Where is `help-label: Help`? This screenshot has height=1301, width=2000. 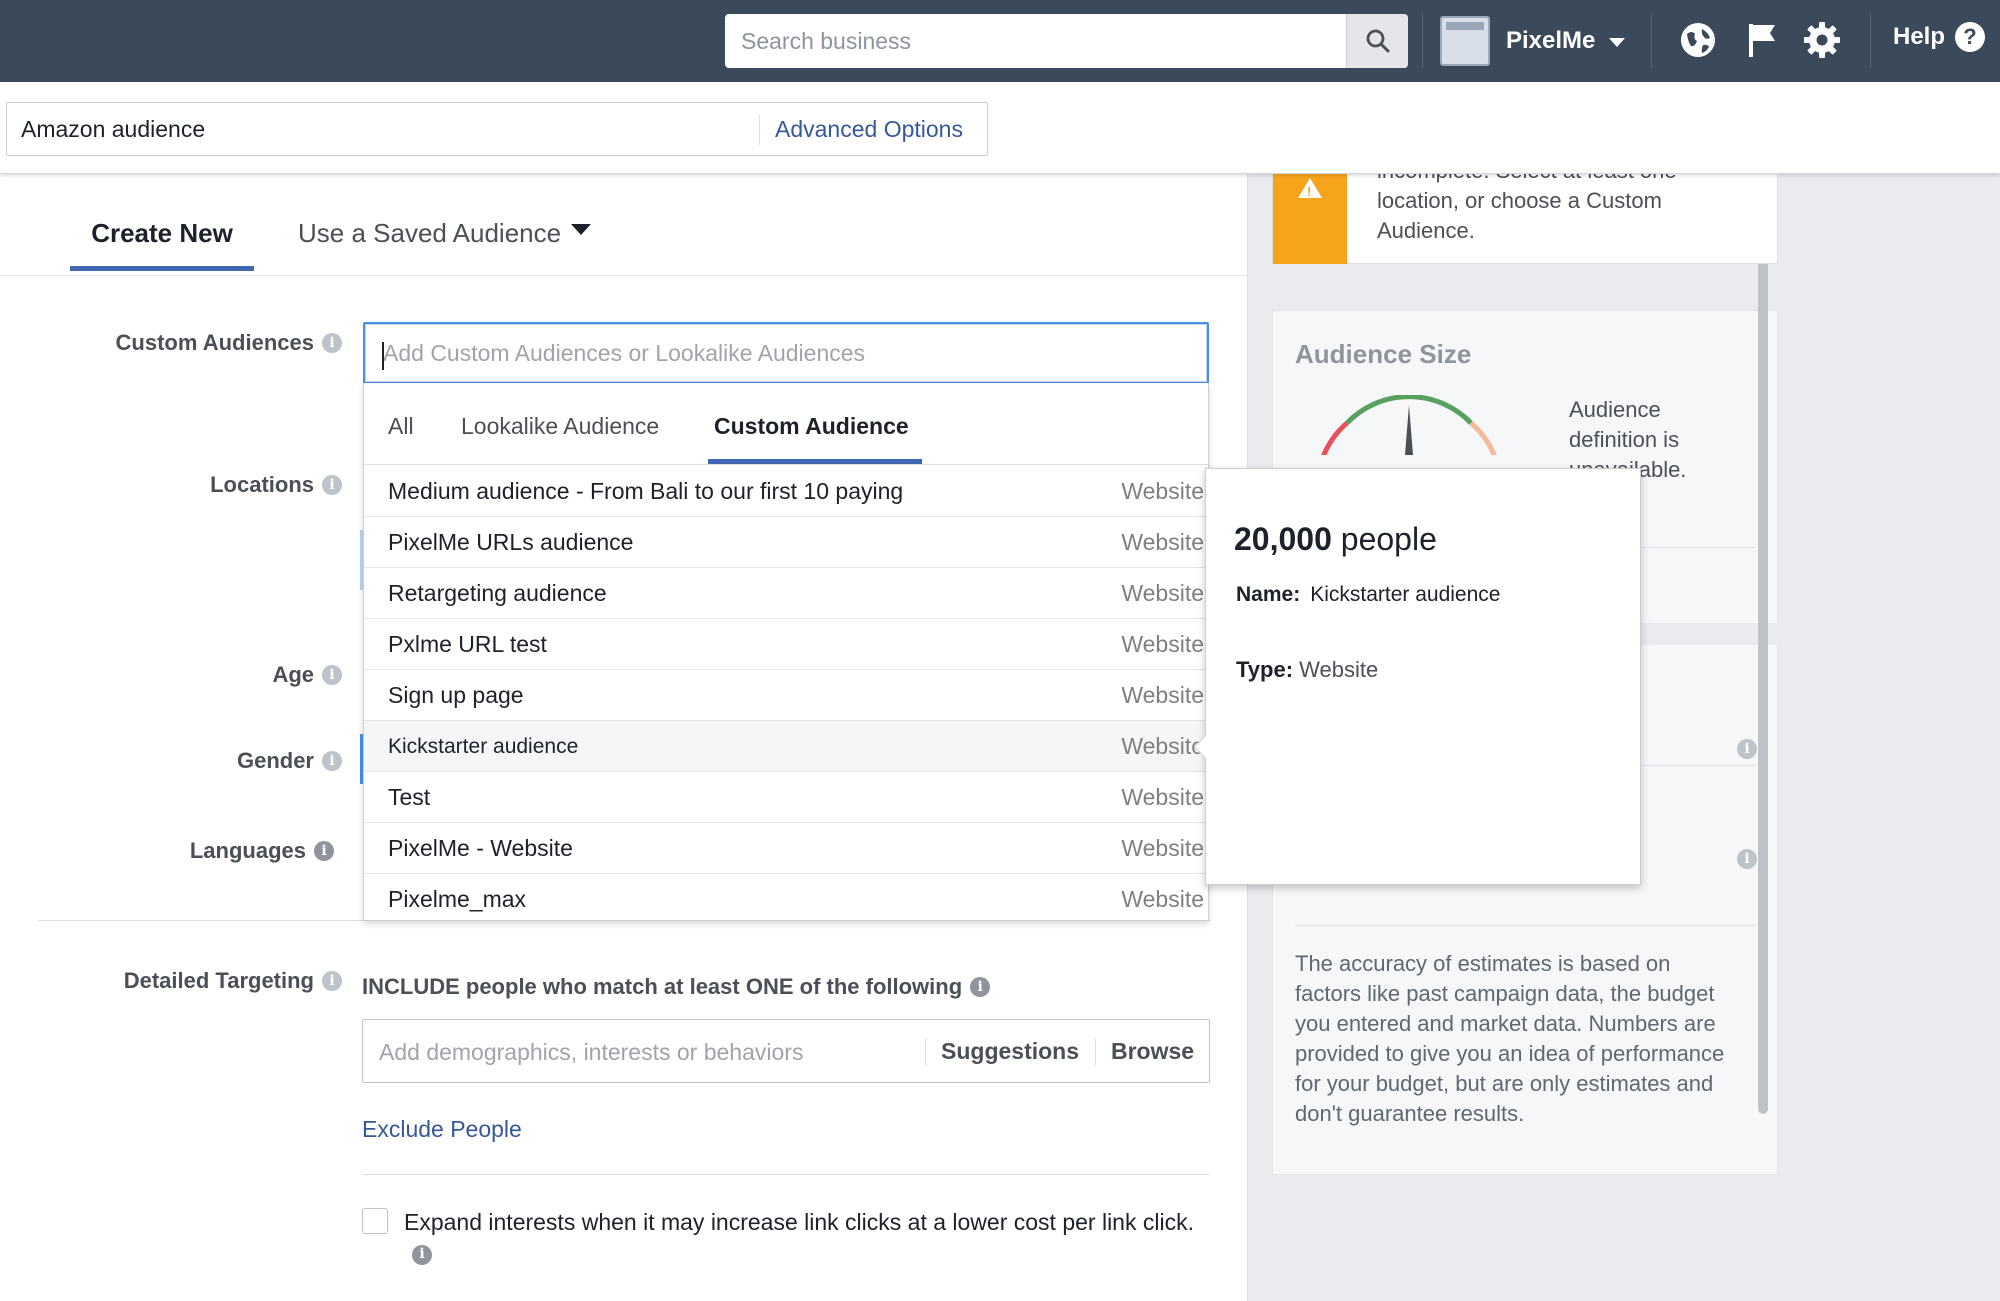
help-label: Help is located at coordinates (1919, 36).